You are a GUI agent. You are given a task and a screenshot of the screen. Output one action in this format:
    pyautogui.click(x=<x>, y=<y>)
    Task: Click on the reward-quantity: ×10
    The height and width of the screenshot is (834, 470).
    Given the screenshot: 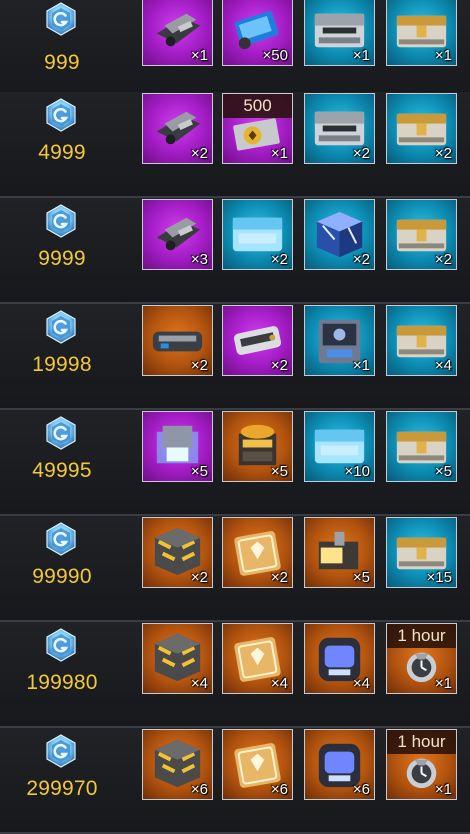 What is the action you would take?
    pyautogui.click(x=357, y=471)
    